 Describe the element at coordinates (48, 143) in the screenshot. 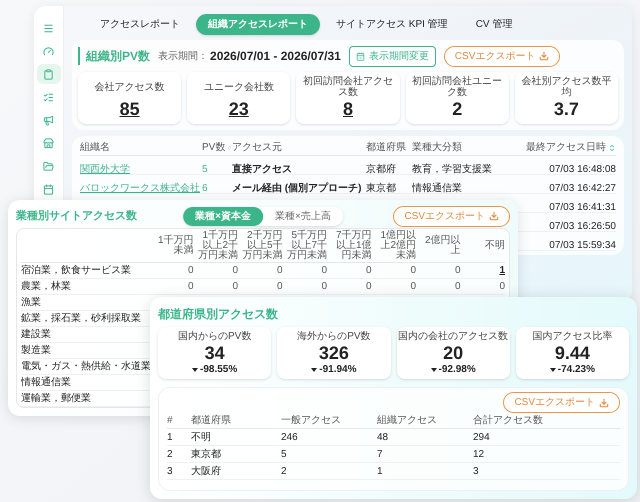

I see `store-icon` at that location.